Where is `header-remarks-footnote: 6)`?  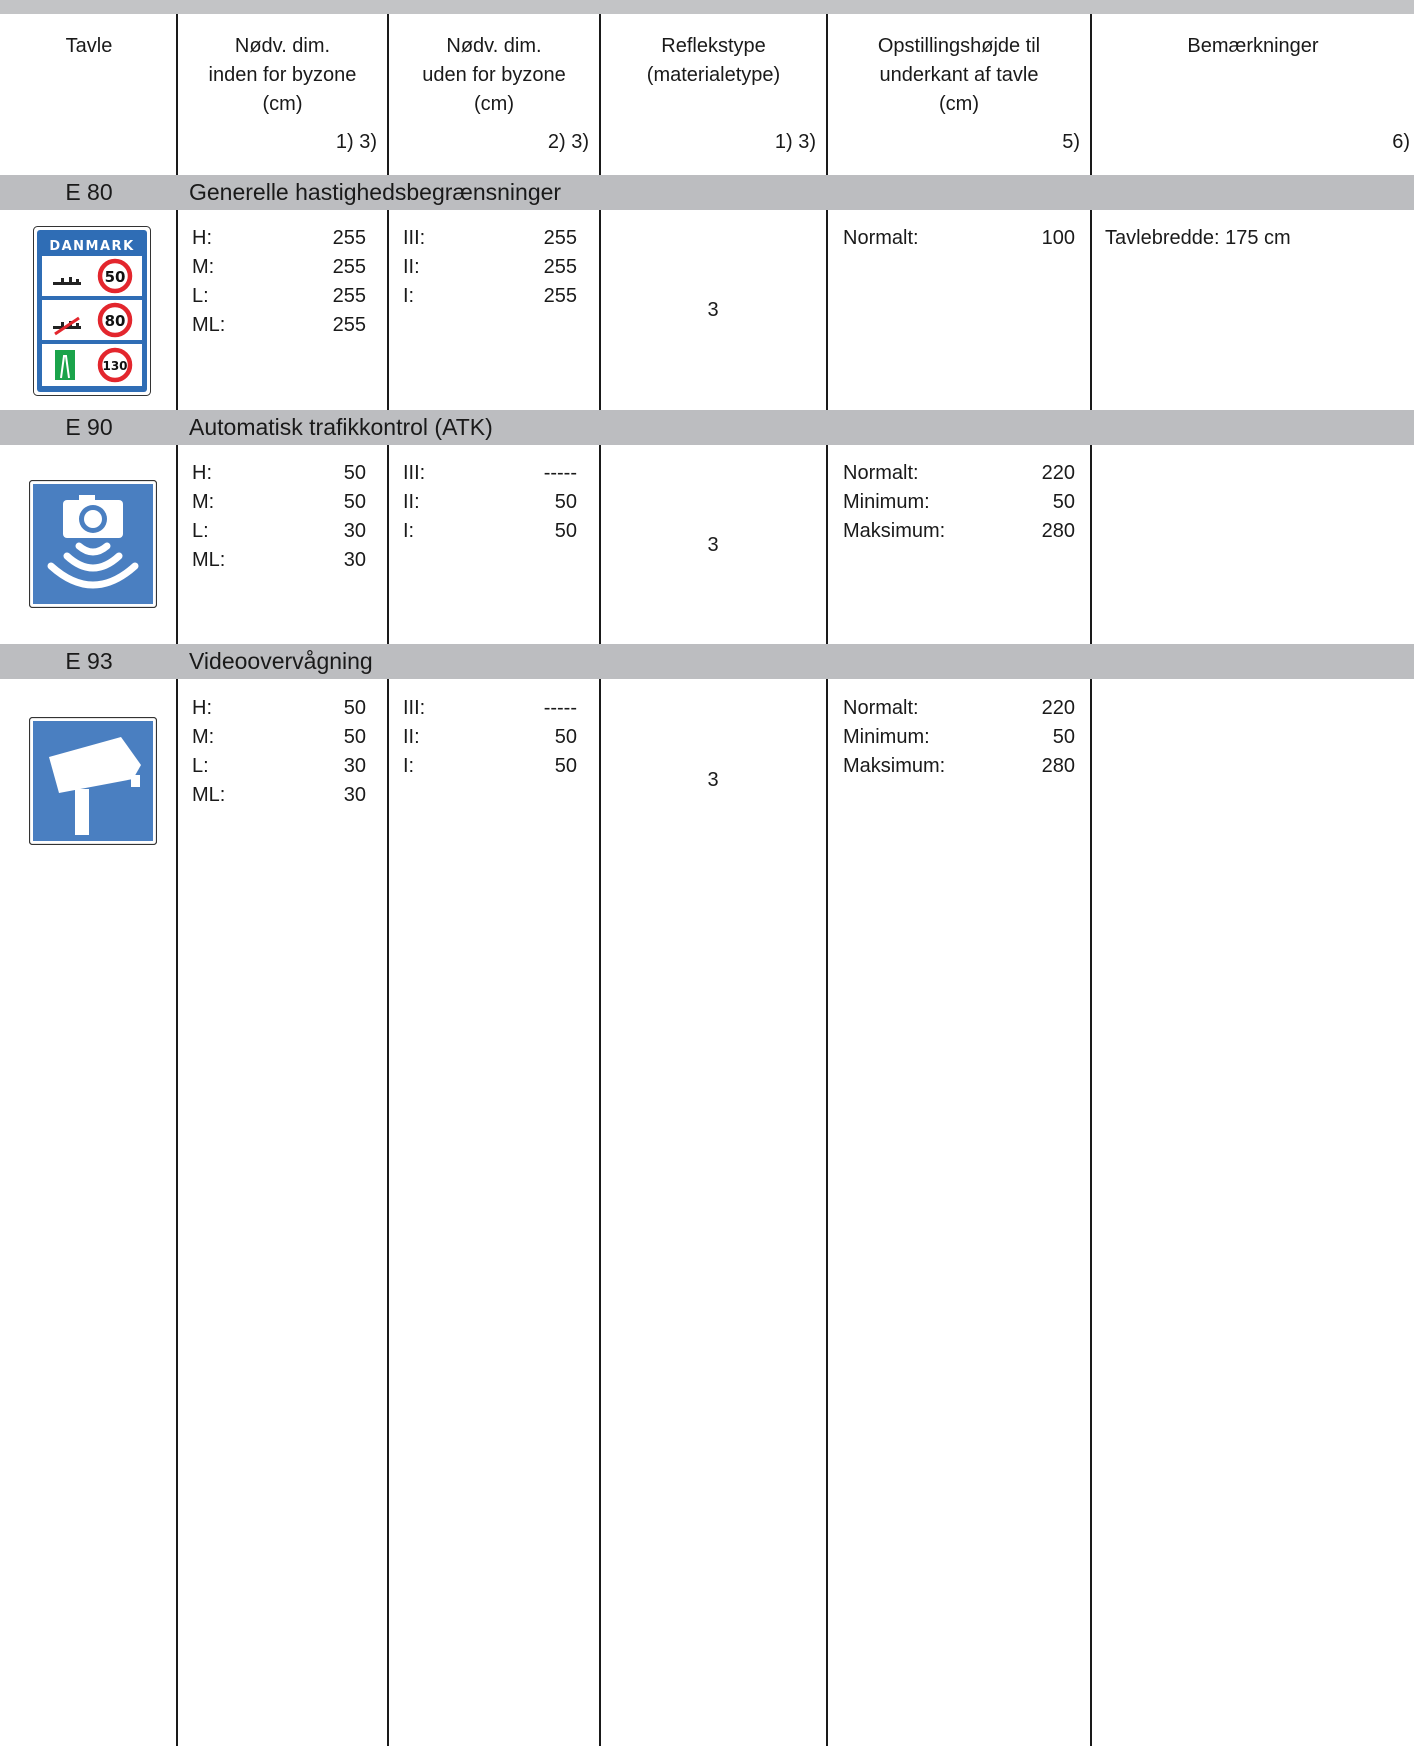 header-remarks-footnote: 6) is located at coordinates (1401, 142).